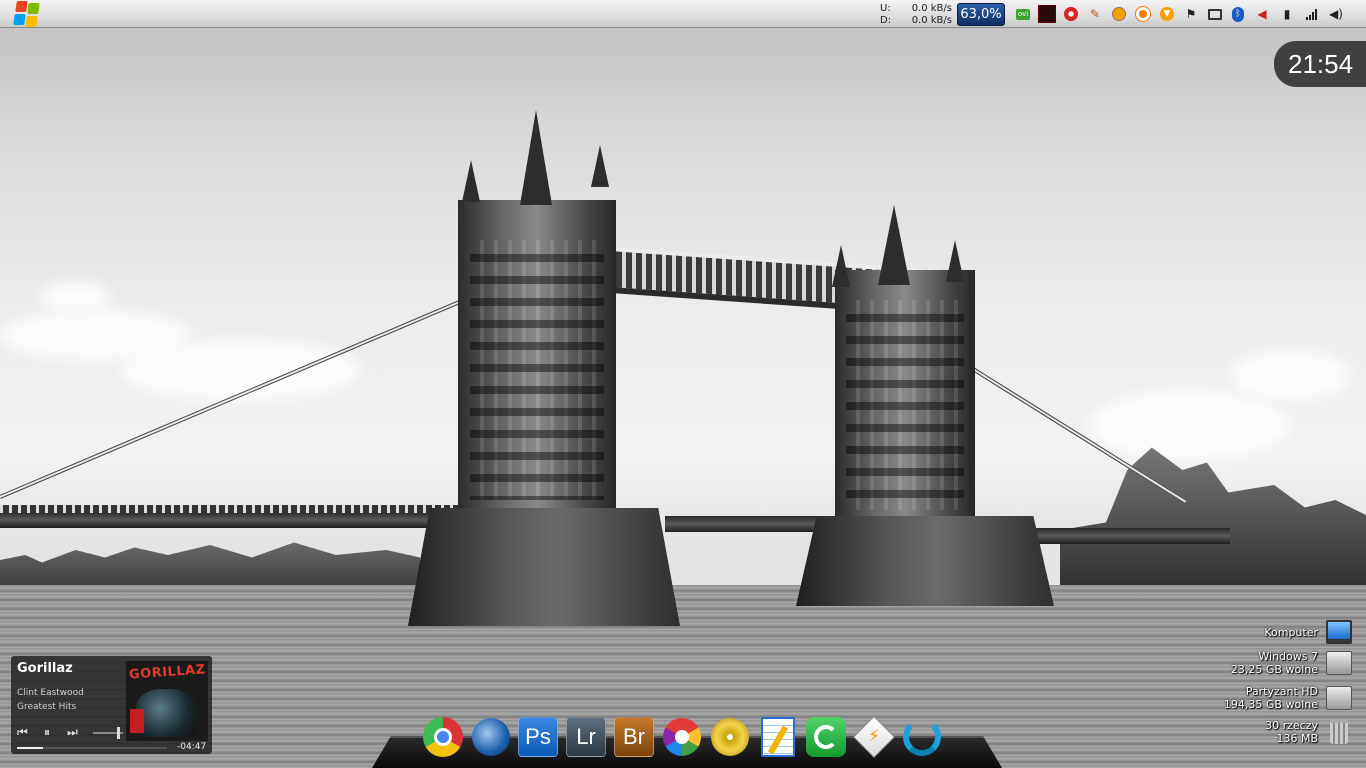  What do you see at coordinates (931, 20) in the screenshot?
I see `download-speed: 0.0 kB/s` at bounding box center [931, 20].